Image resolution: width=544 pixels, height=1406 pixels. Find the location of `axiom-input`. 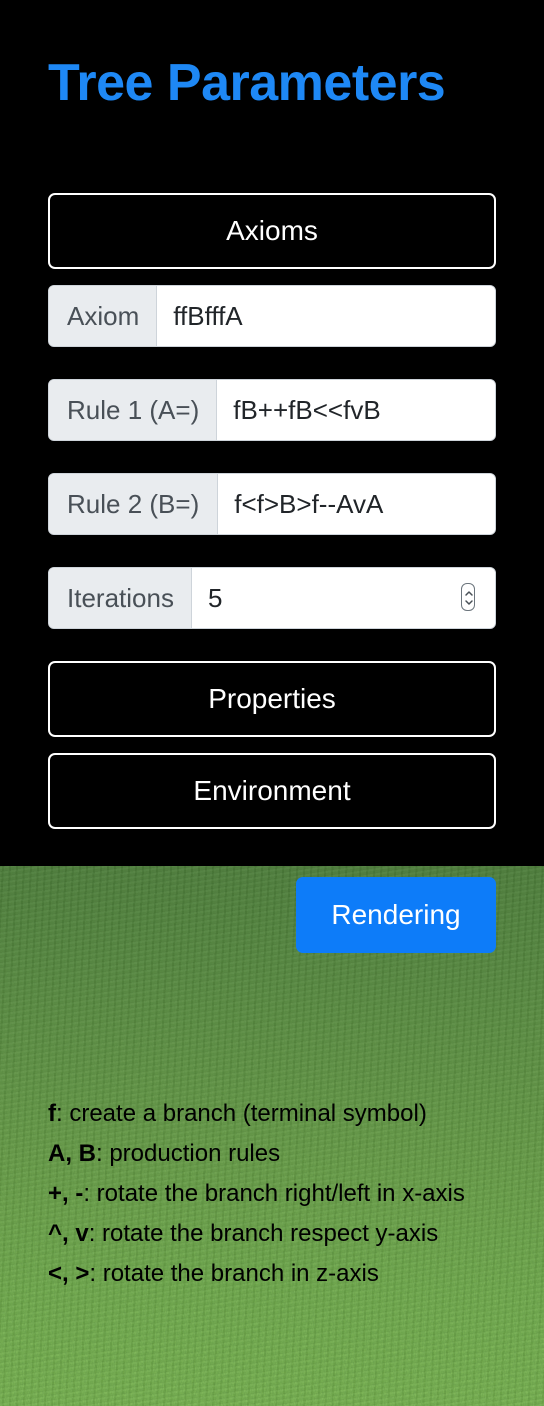

axiom-input is located at coordinates (326, 316).